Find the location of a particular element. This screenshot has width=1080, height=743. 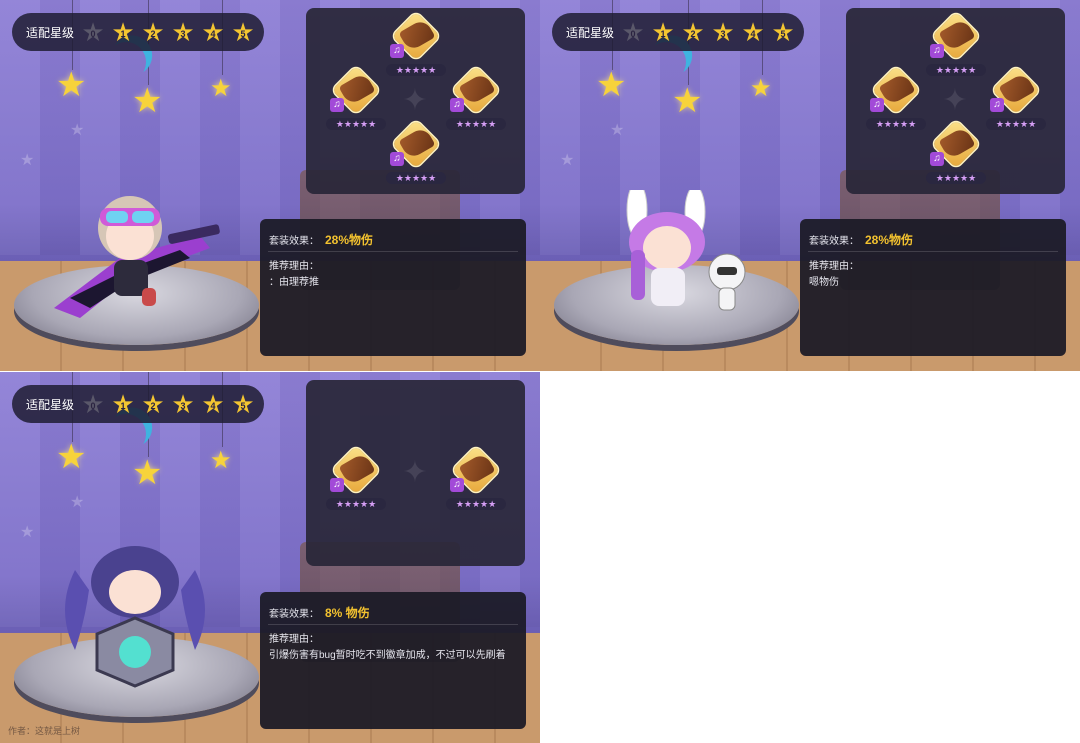

reason-text: 嗯物伤 is located at coordinates (824, 282).